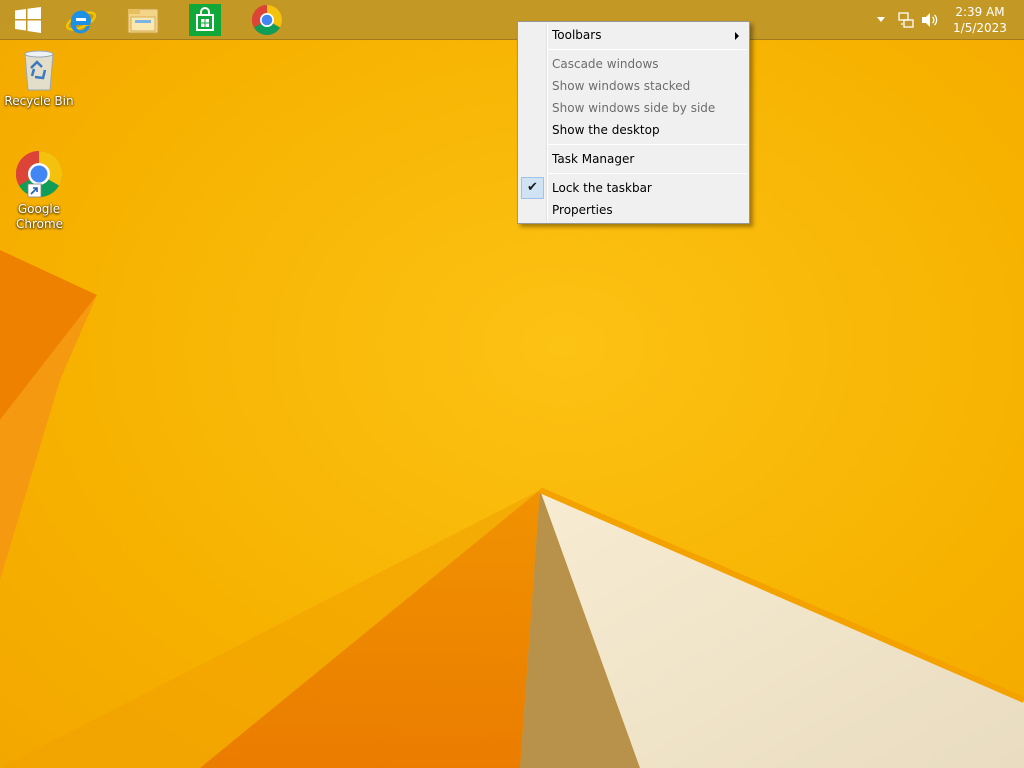  I want to click on taskbar-clock: 2:39 AM 1/5/2023, so click(980, 20).